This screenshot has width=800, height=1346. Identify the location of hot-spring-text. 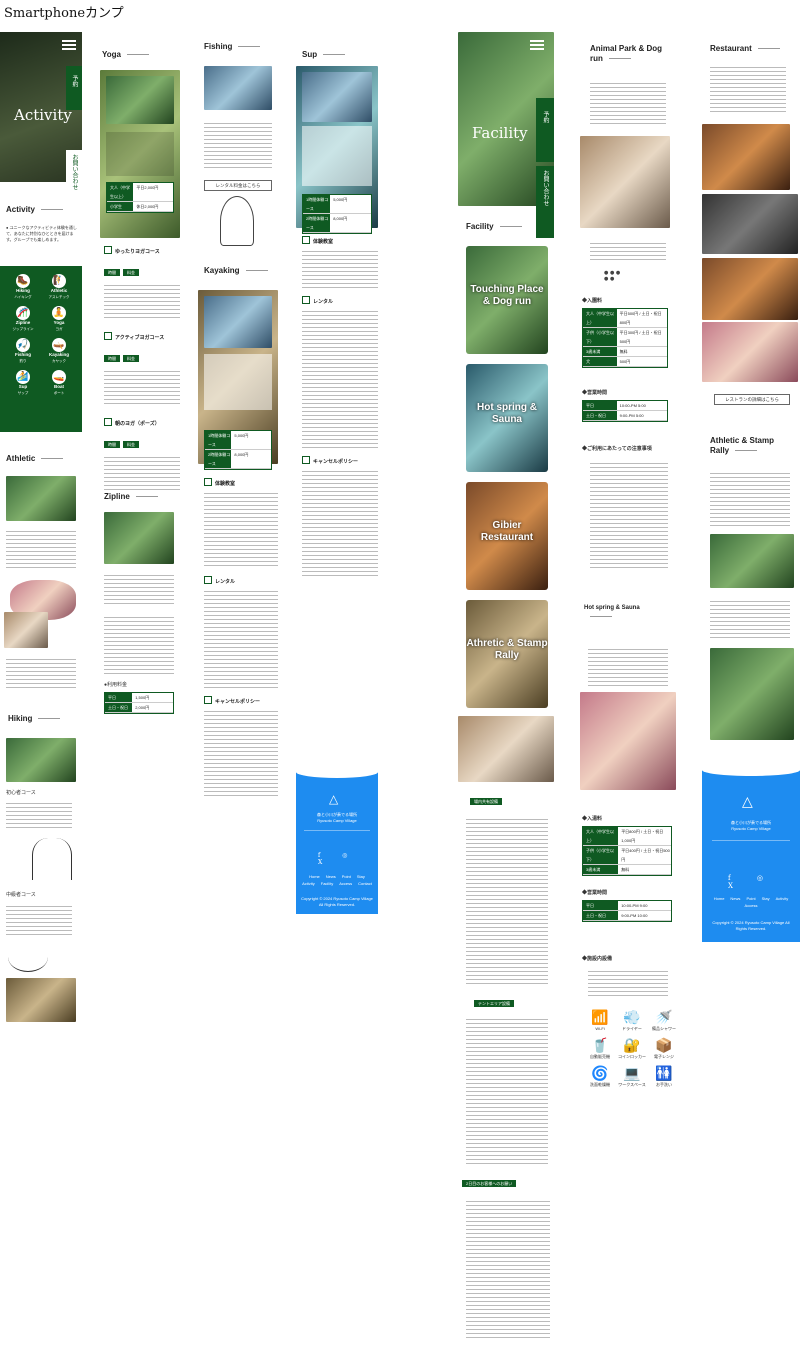
(628, 666).